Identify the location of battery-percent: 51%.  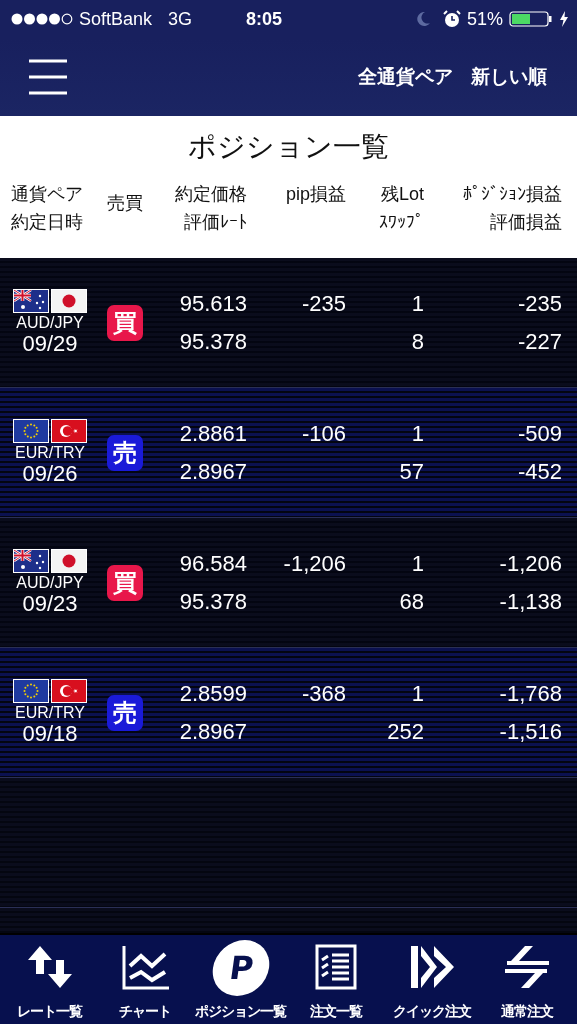
(484, 19).